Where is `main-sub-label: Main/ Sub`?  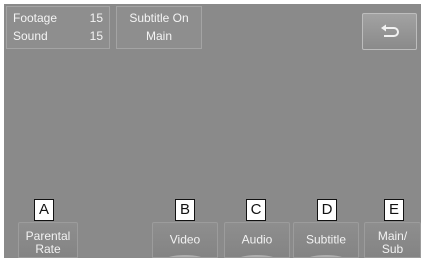 main-sub-label: Main/ Sub is located at coordinates (392, 242).